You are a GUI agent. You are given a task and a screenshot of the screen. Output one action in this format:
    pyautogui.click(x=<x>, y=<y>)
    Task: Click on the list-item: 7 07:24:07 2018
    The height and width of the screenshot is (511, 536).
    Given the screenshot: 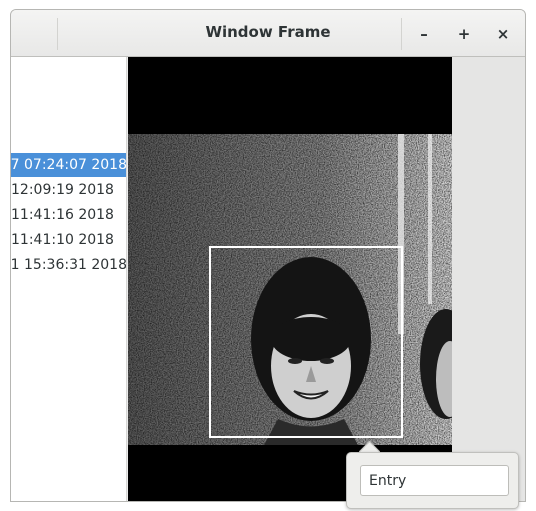 What is the action you would take?
    pyautogui.click(x=69, y=165)
    